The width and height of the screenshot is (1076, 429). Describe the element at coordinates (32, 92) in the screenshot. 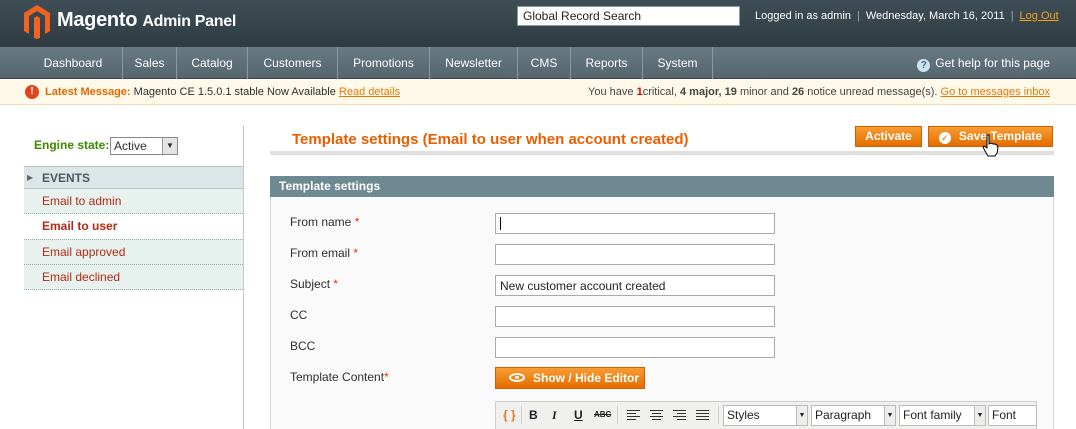

I see `alert-icon: !` at that location.